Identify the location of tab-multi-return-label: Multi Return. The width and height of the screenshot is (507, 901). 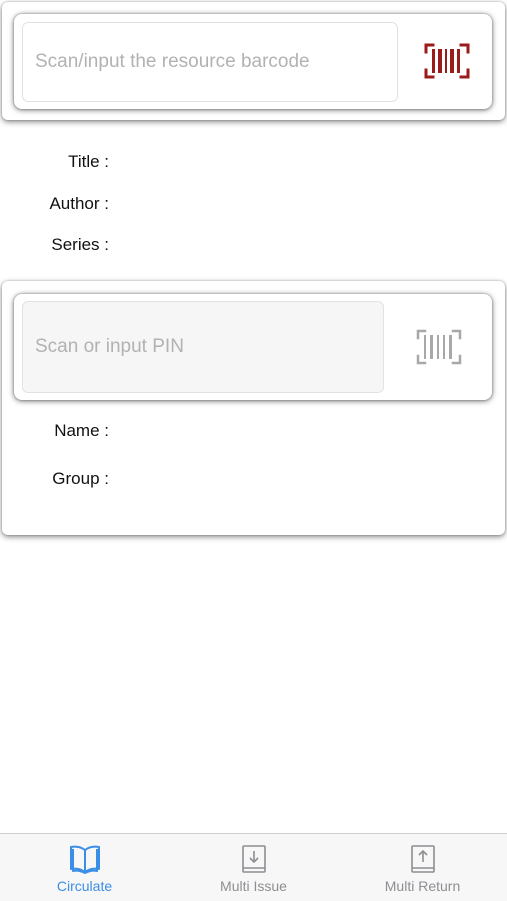
(422, 886).